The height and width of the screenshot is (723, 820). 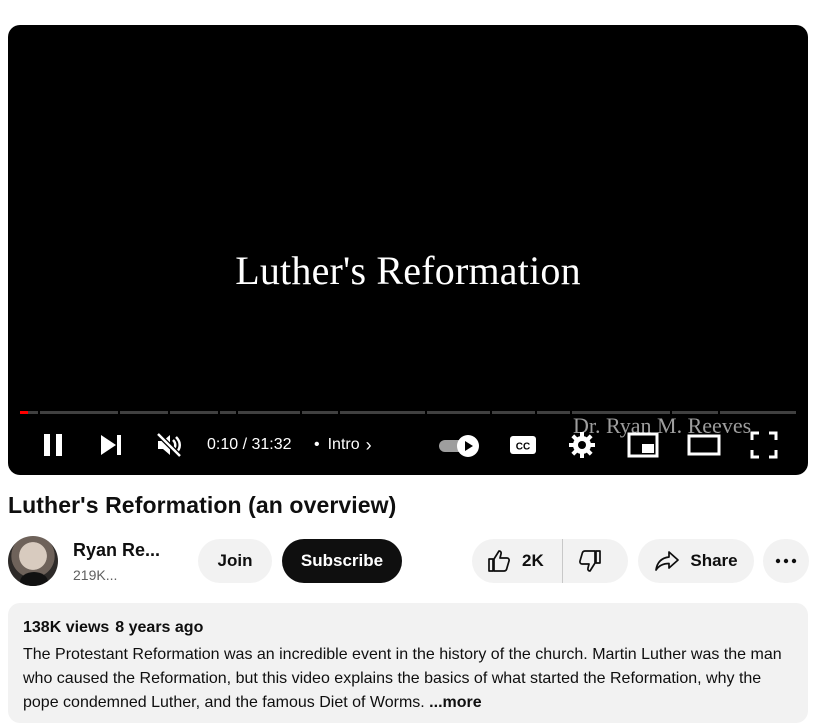 I want to click on captions-icon: CC, so click(x=523, y=445).